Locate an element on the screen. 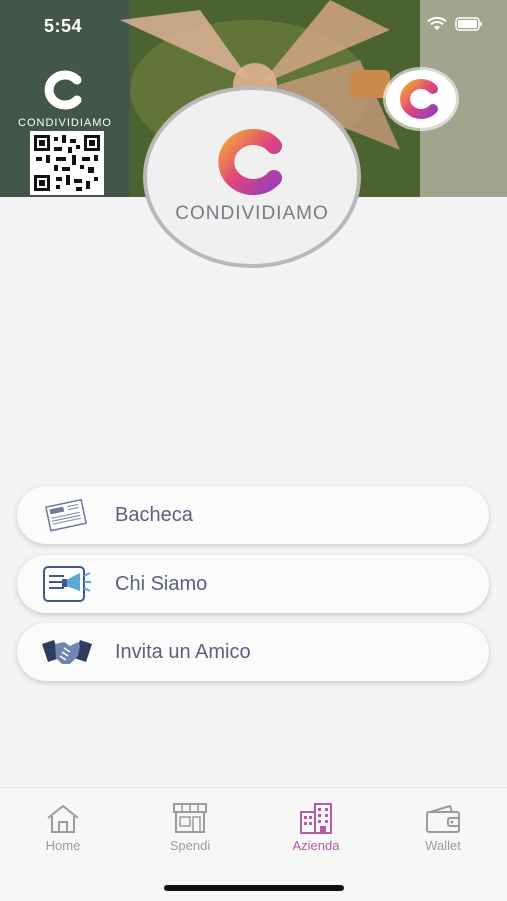  qr-code is located at coordinates (67, 163).